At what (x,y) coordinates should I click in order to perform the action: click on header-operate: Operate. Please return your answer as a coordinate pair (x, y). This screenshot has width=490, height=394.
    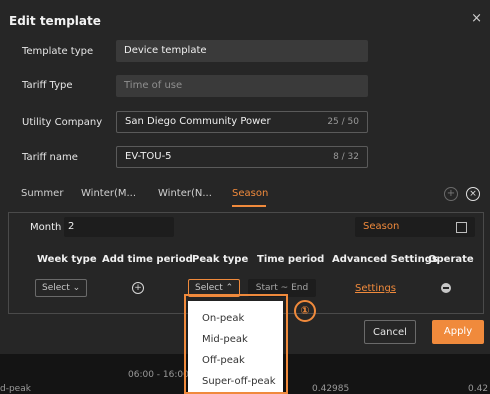
    Looking at the image, I should click on (451, 259).